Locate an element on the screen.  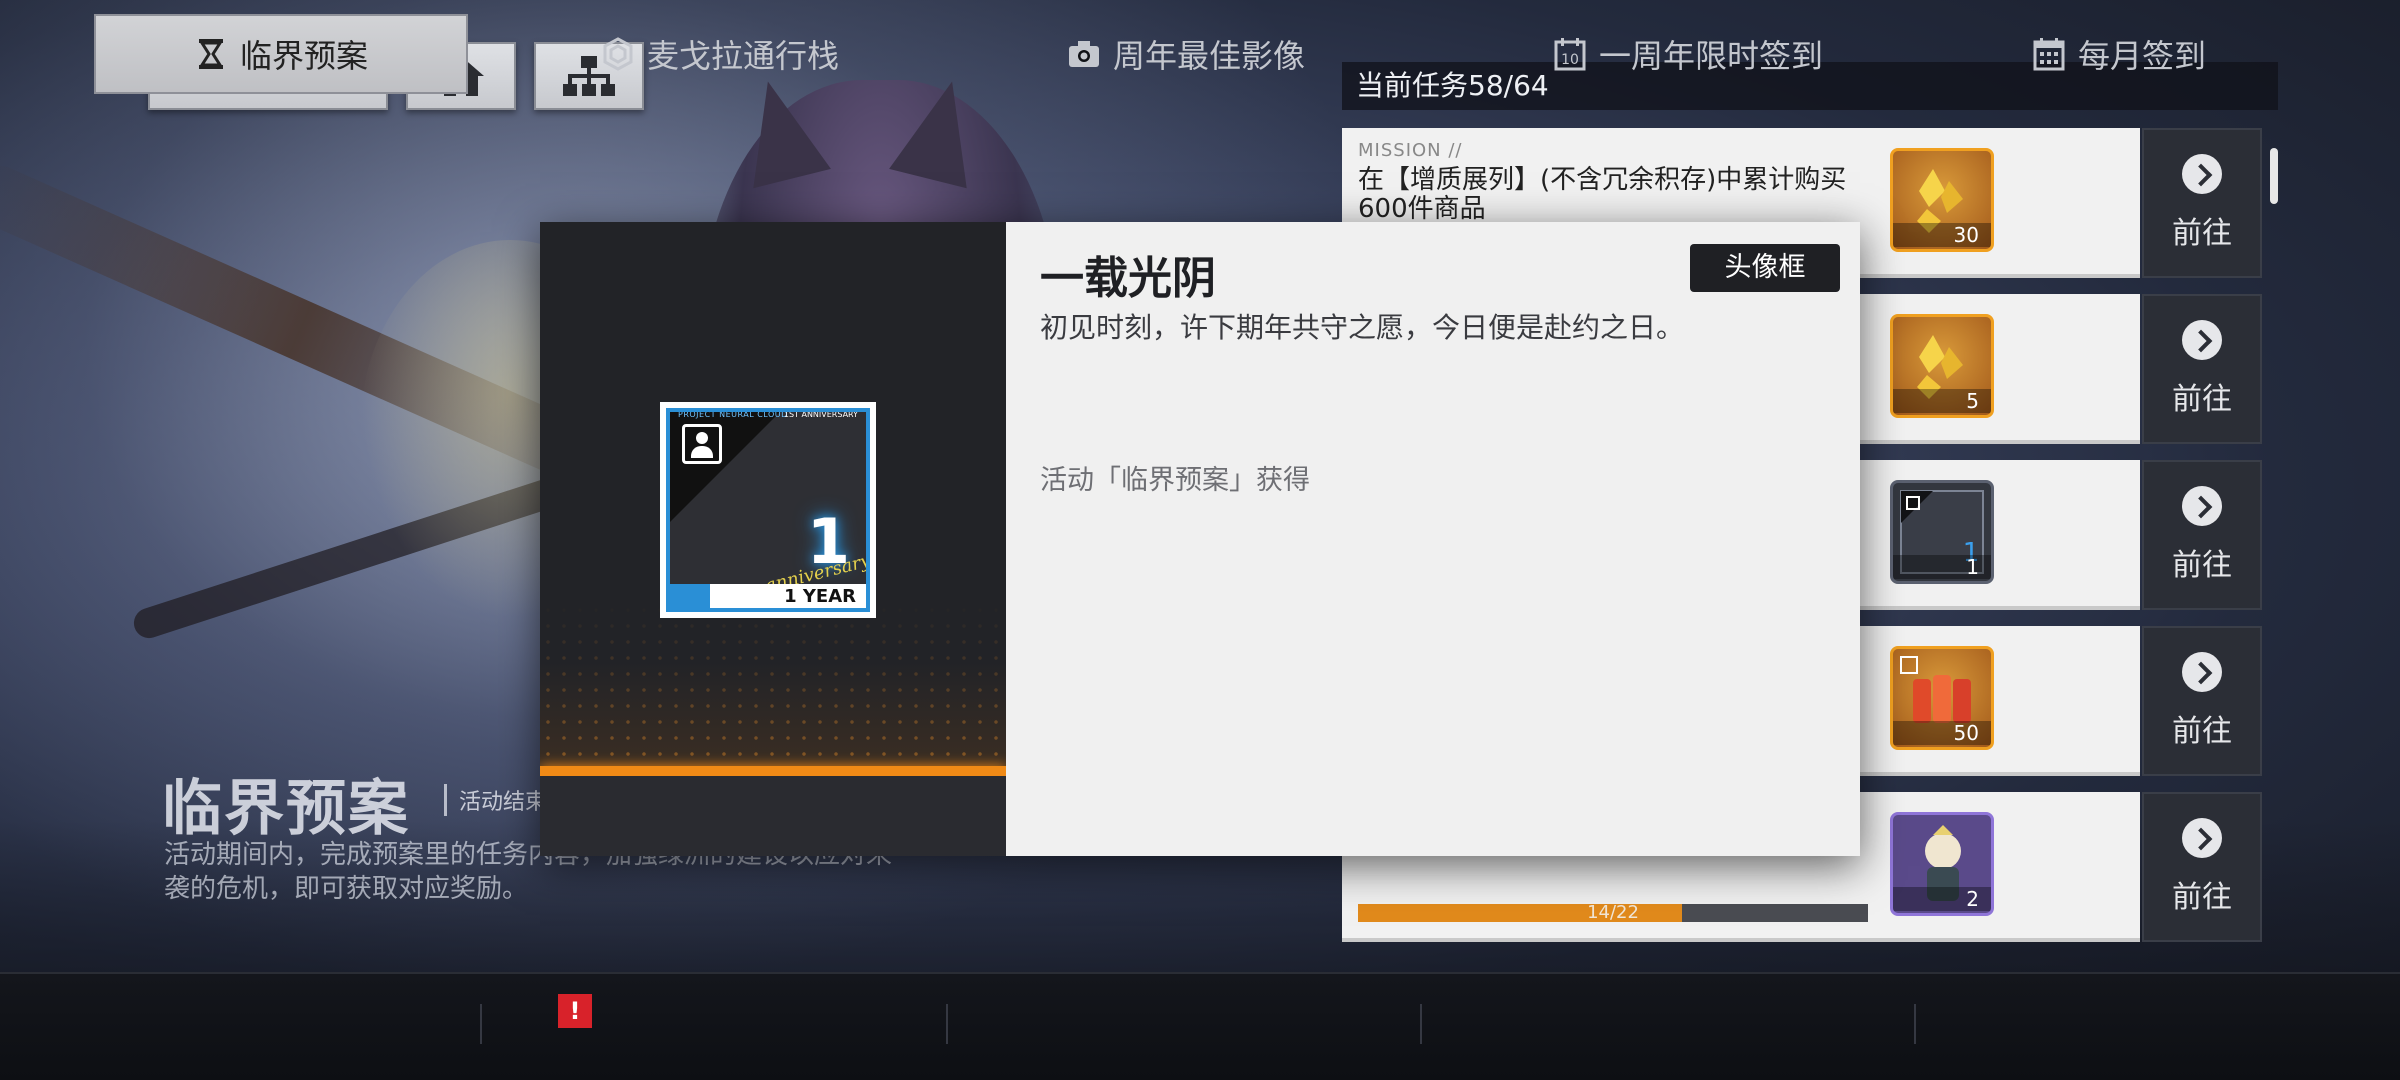
task-progress-bar: 14/22 is located at coordinates (1613, 912).